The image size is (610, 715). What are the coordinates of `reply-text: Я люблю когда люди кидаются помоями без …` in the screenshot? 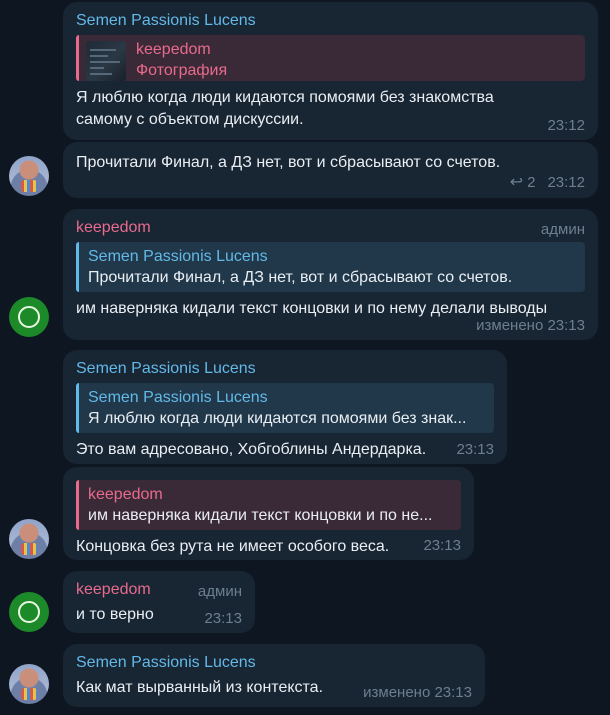 It's located at (277, 418).